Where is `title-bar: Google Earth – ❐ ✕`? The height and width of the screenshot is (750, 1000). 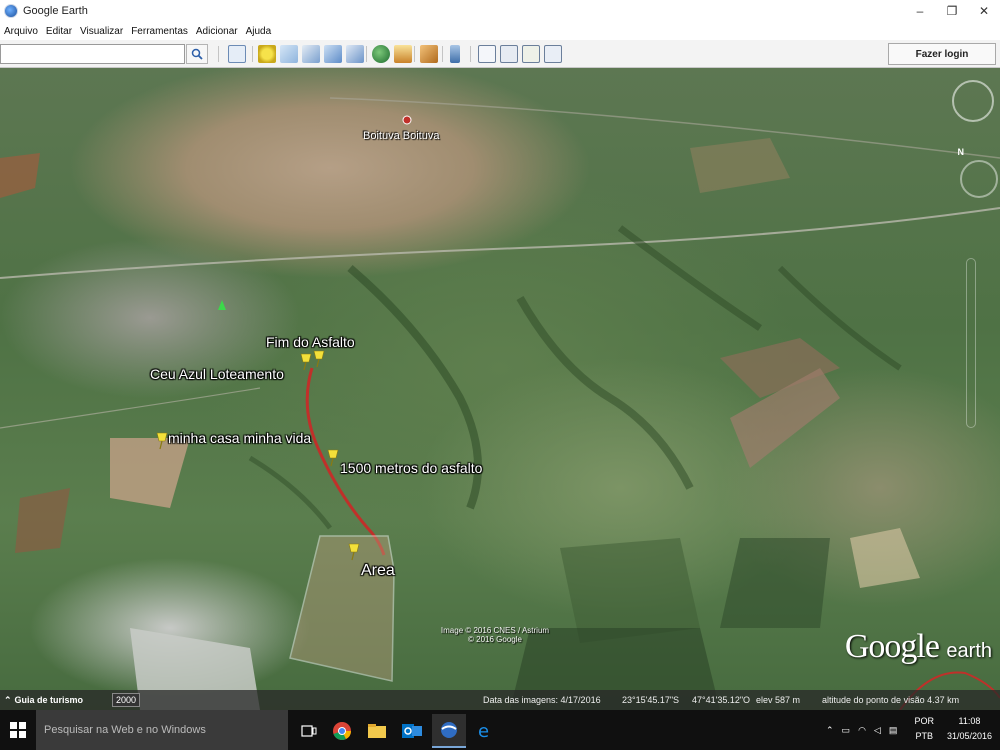 title-bar: Google Earth – ❐ ✕ is located at coordinates (500, 11).